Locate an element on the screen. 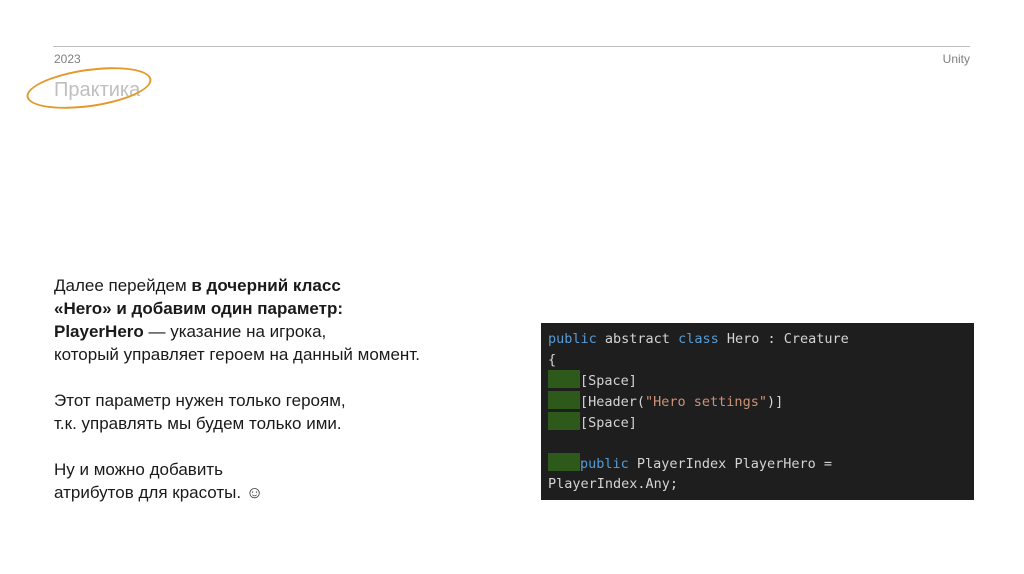 This screenshot has height=574, width=1024. code-text: Hero : Creature is located at coordinates (783, 339).